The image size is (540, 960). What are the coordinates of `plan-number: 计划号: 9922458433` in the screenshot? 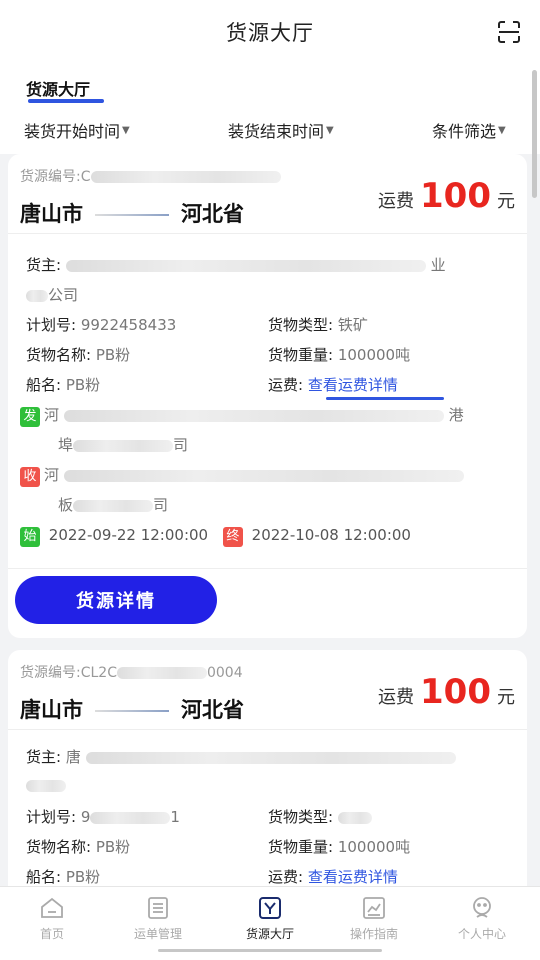 It's located at (101, 325).